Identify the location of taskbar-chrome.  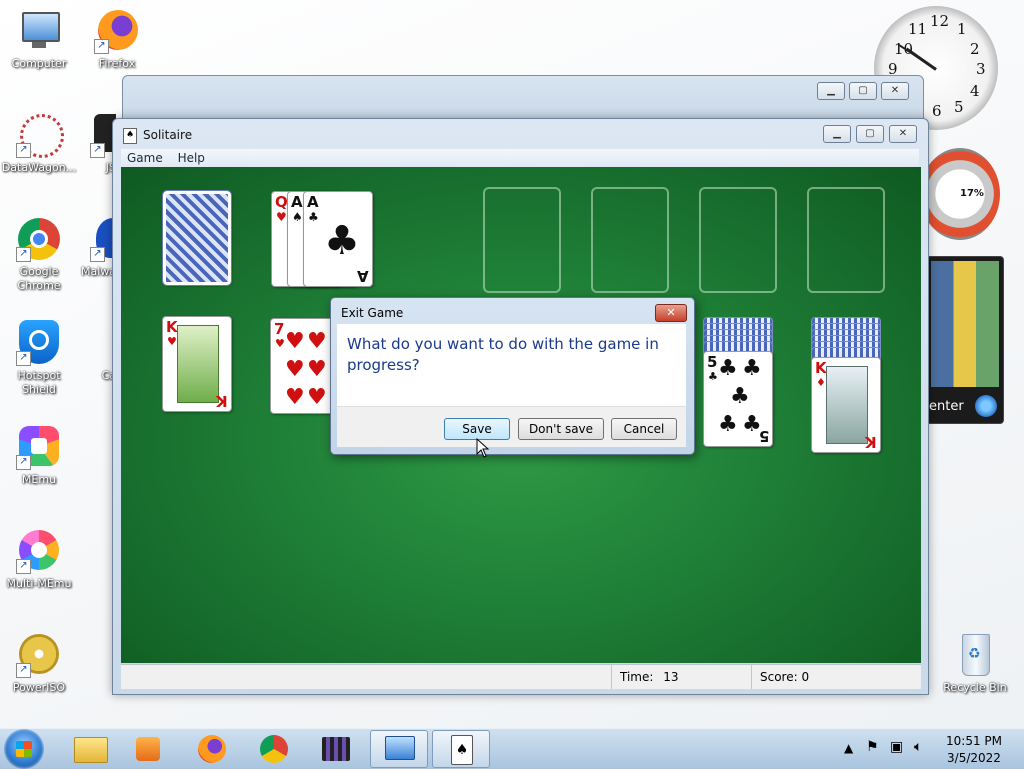
(274, 749).